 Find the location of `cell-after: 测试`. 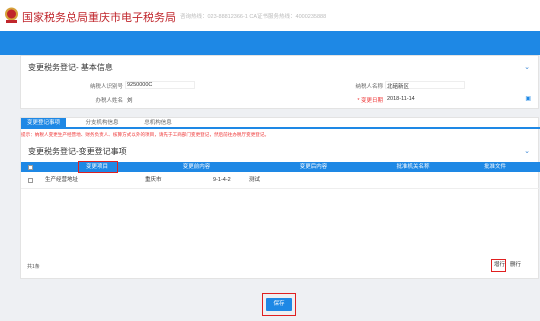

cell-after: 测试 is located at coordinates (254, 180).